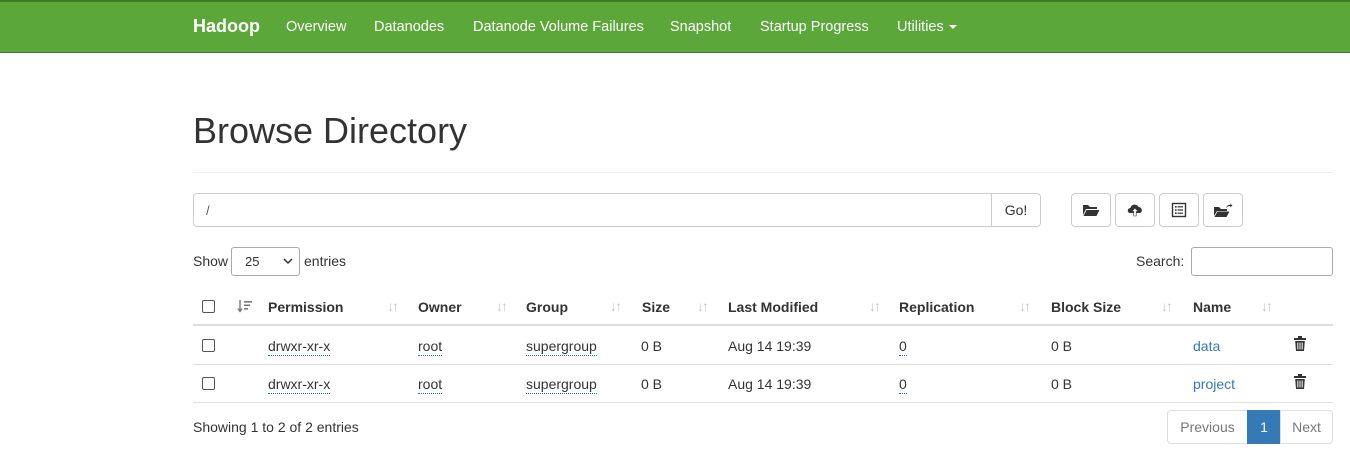 Image resolution: width=1350 pixels, height=459 pixels. I want to click on go-button: Go!, so click(1016, 210).